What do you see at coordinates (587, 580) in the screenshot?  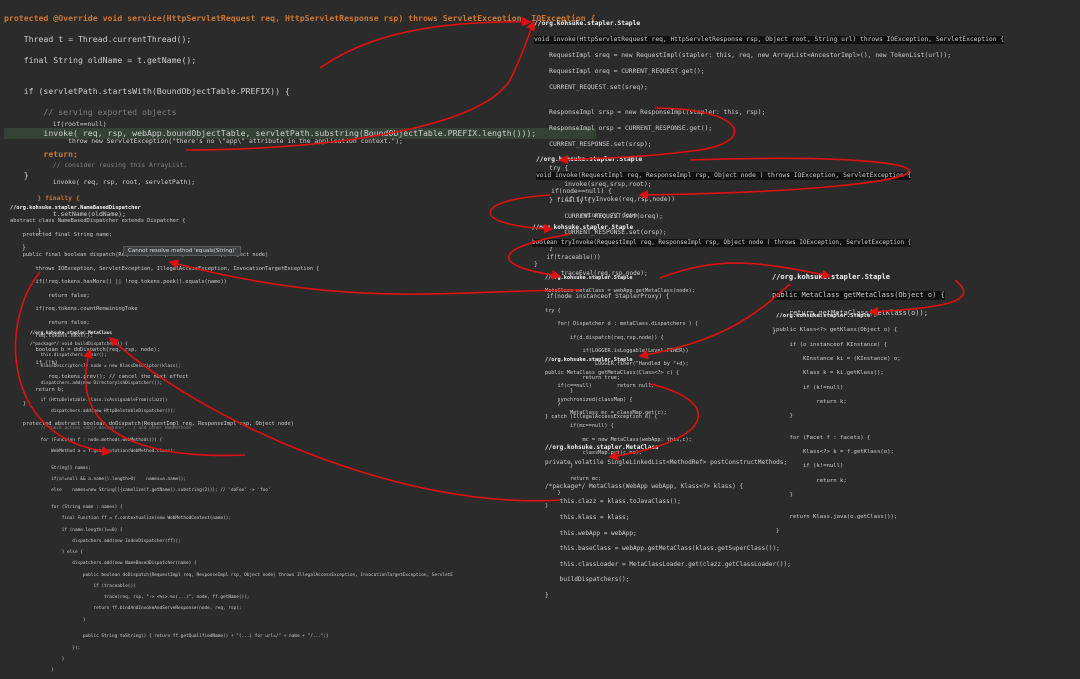 I see `code-line-build-dispatchers-call: buildDispatchers();` at bounding box center [587, 580].